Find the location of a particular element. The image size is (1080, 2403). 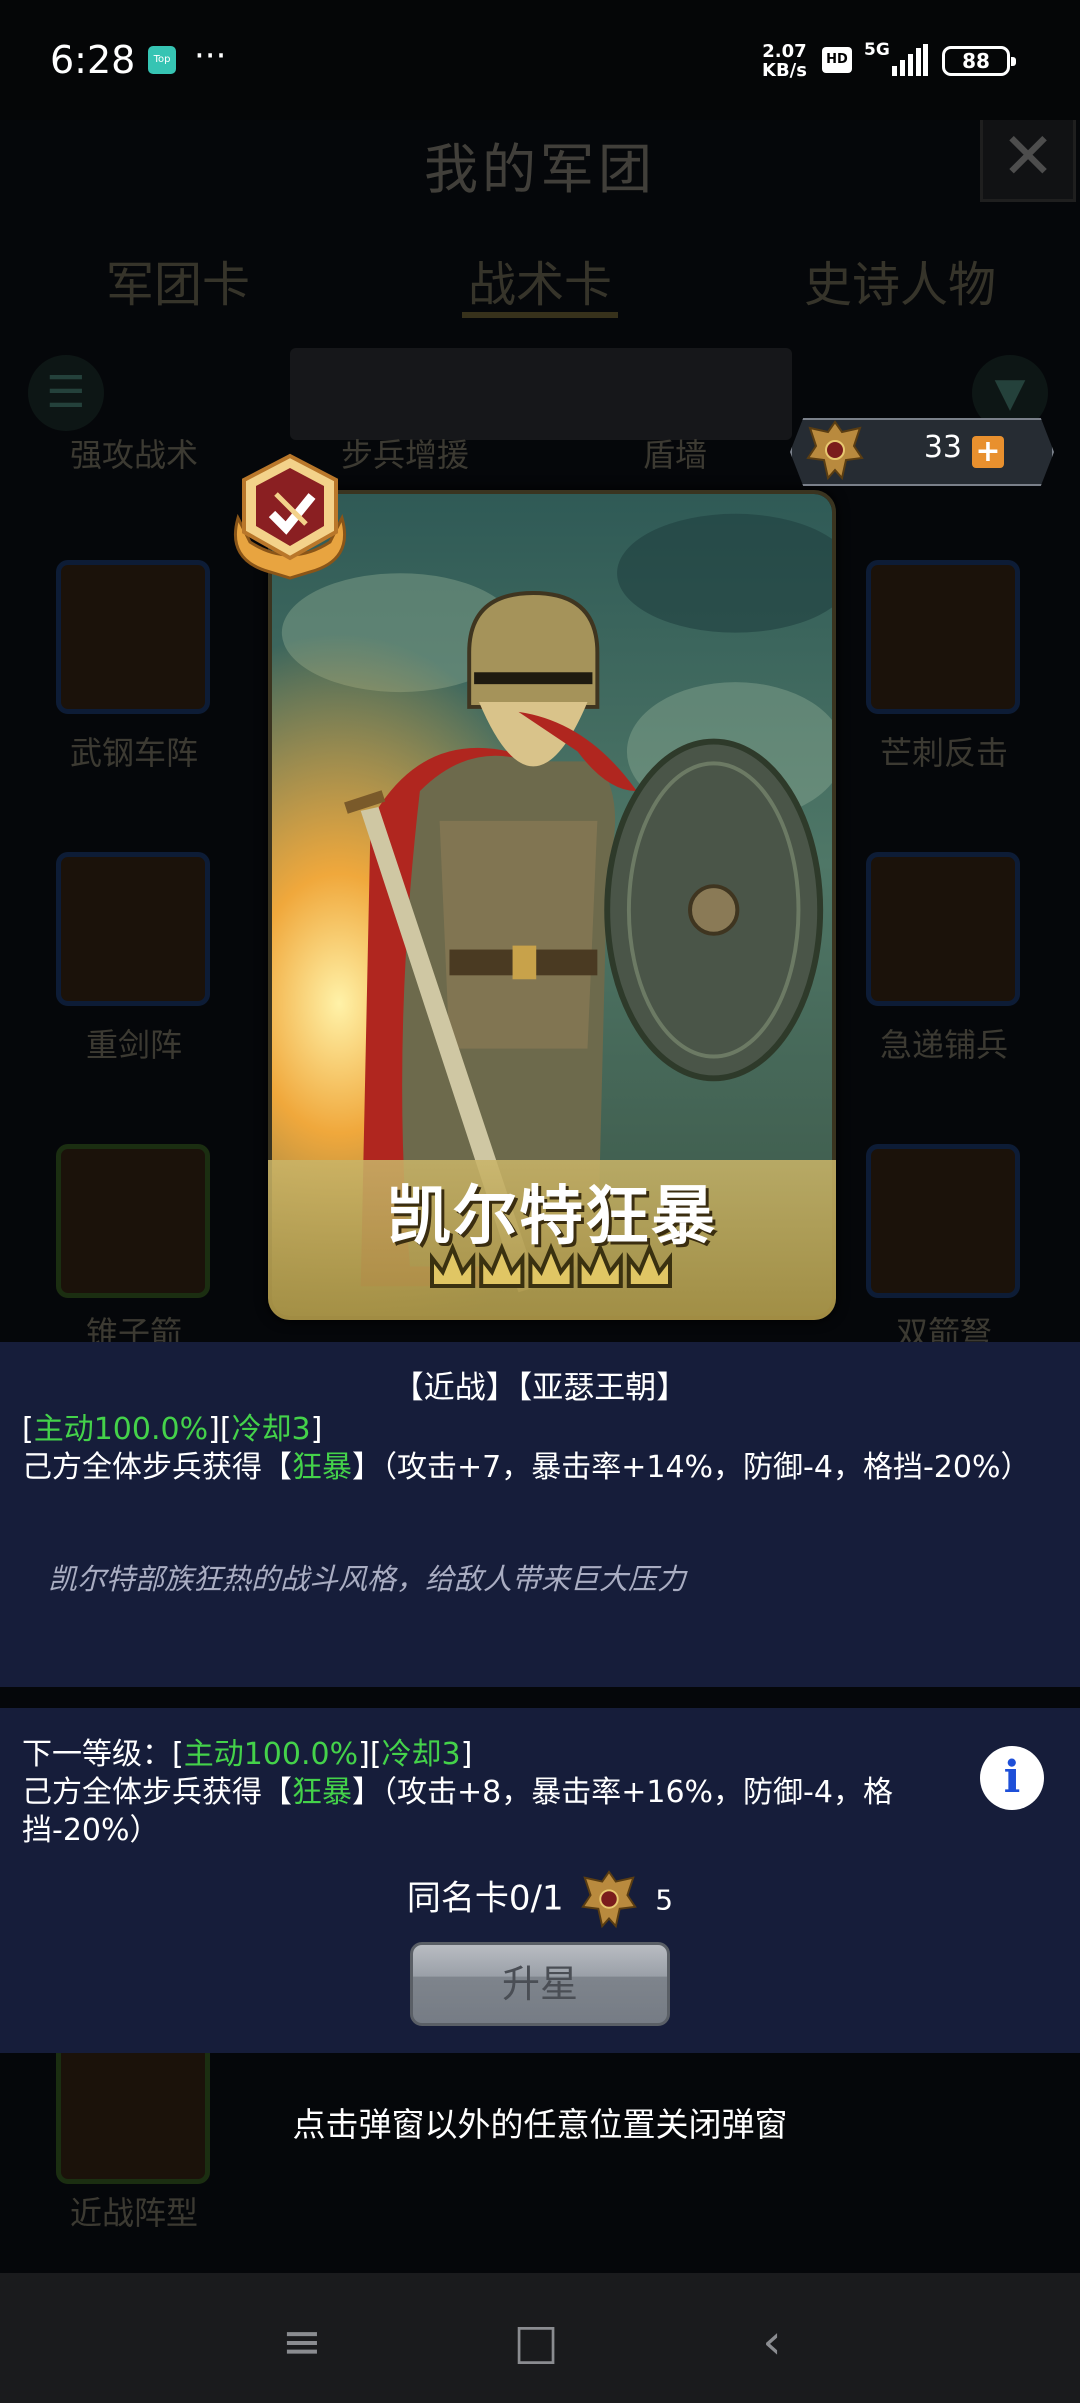

duplicate-card-row: 同名卡0/1 5 is located at coordinates (540, 1900).